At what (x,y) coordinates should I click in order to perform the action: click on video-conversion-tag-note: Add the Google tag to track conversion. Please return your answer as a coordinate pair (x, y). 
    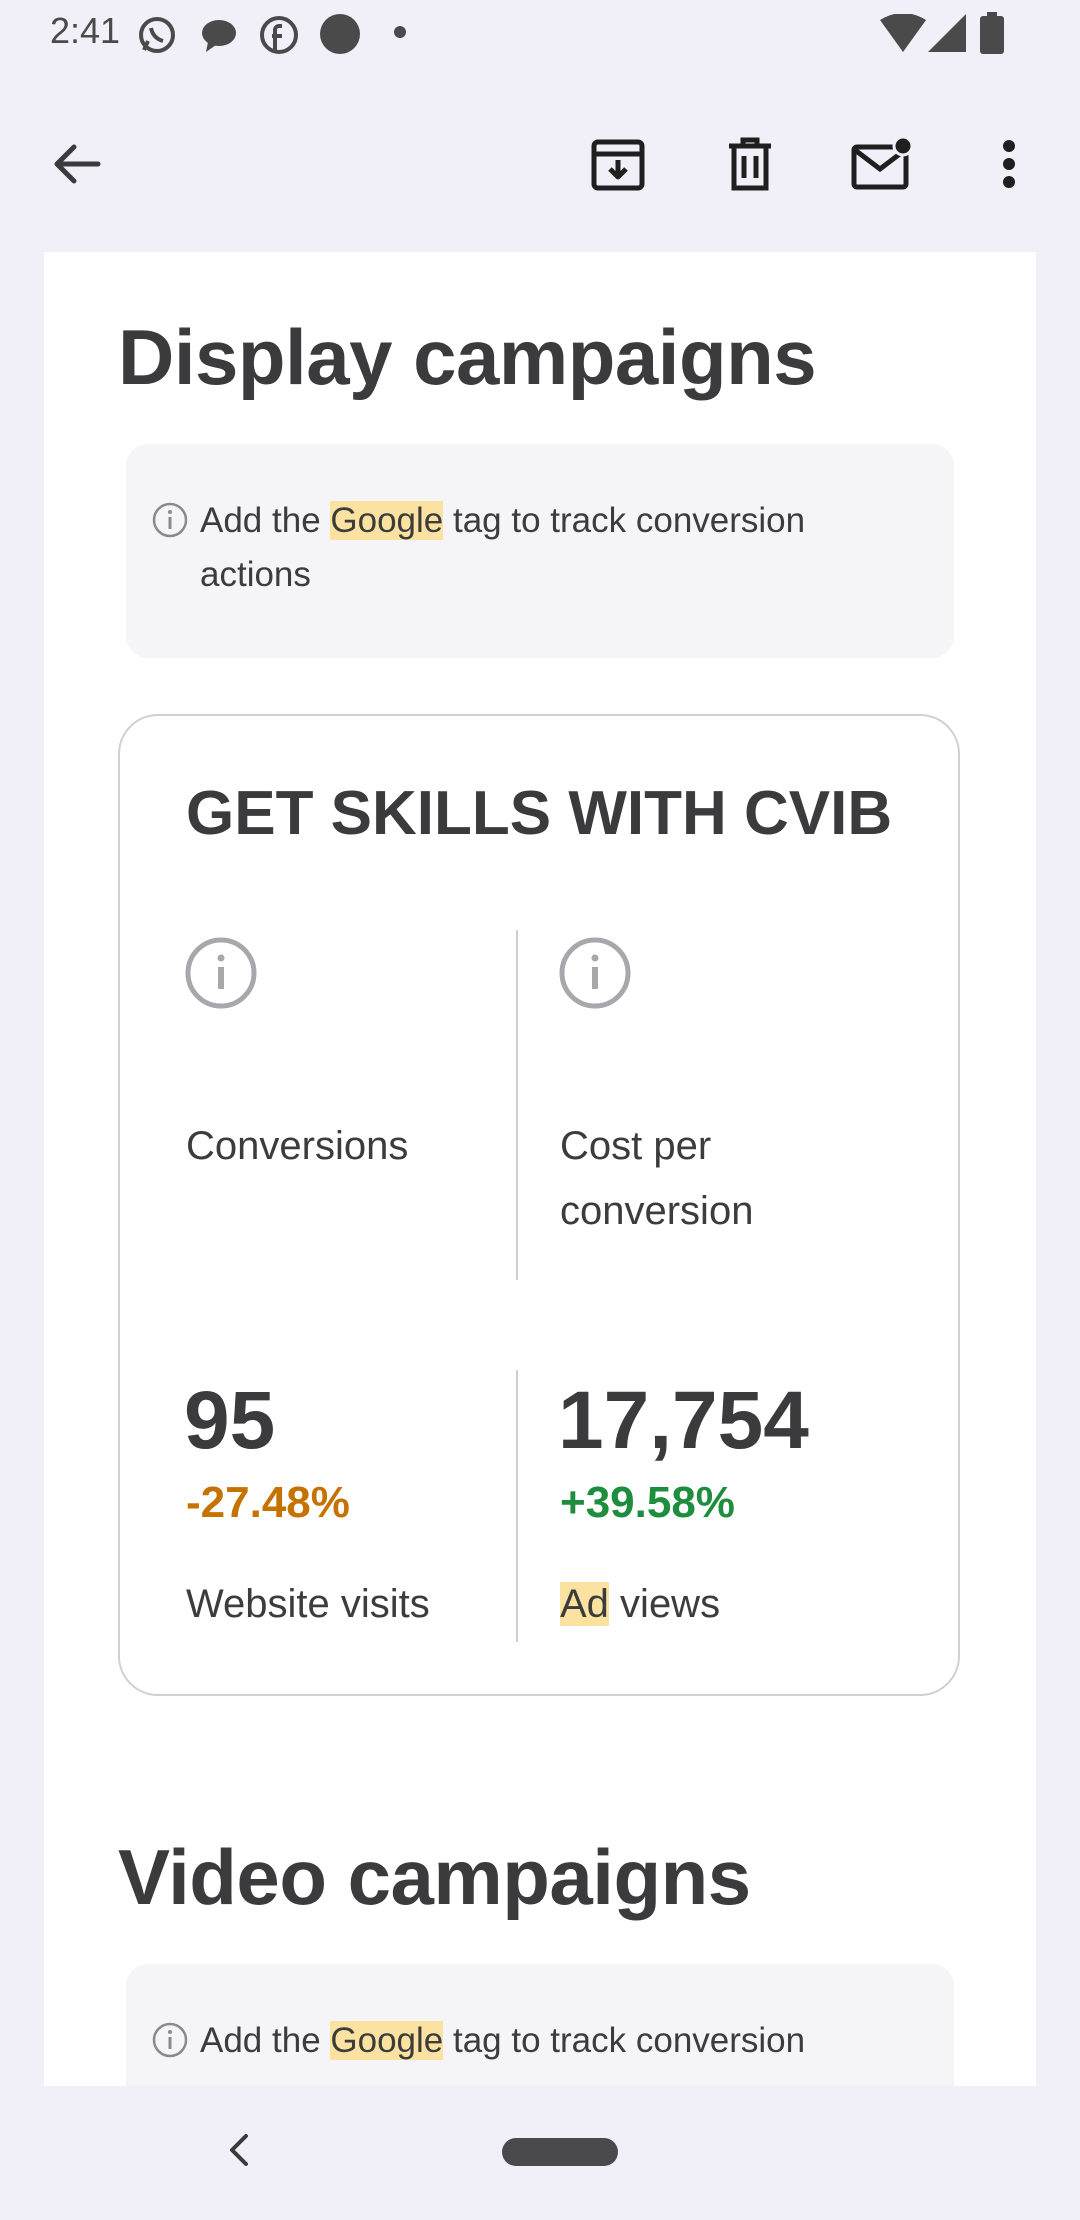
    Looking at the image, I should click on (540, 2025).